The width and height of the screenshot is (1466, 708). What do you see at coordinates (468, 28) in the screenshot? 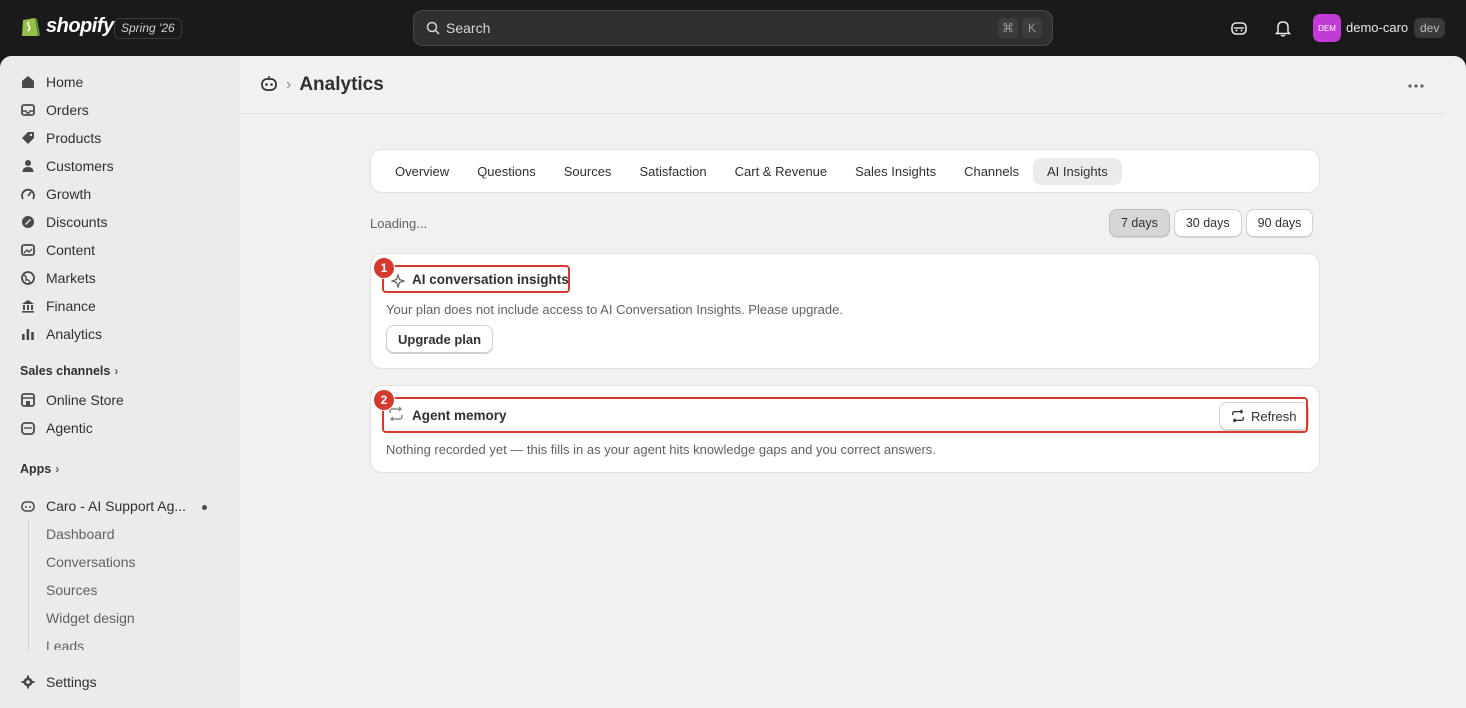
I see `search-placeholder: Search` at bounding box center [468, 28].